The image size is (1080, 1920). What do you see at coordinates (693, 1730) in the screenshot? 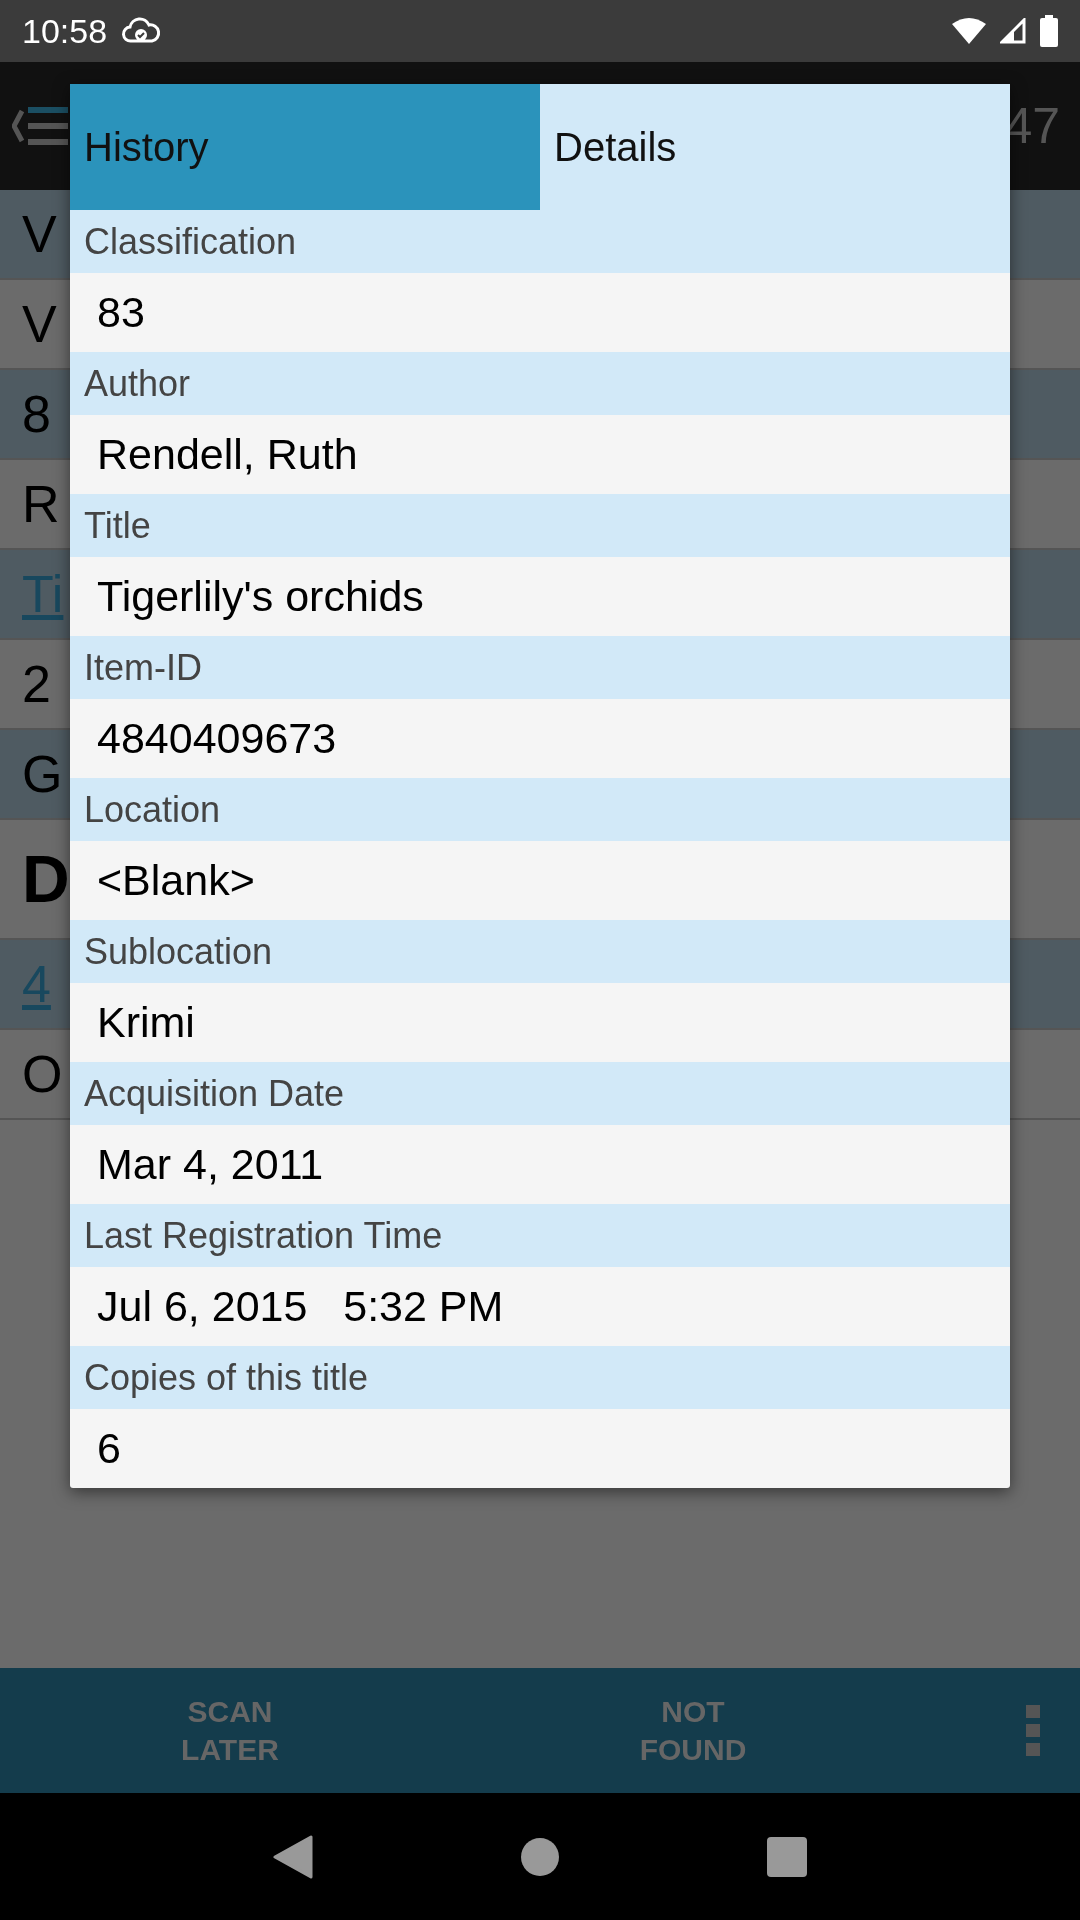
I see `action-button: NOT FOUND` at bounding box center [693, 1730].